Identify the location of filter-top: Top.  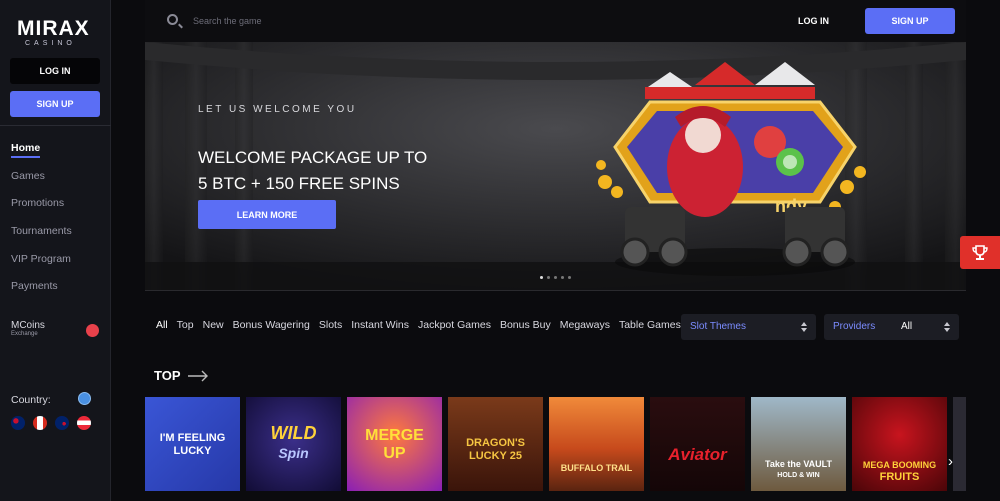
(185, 325).